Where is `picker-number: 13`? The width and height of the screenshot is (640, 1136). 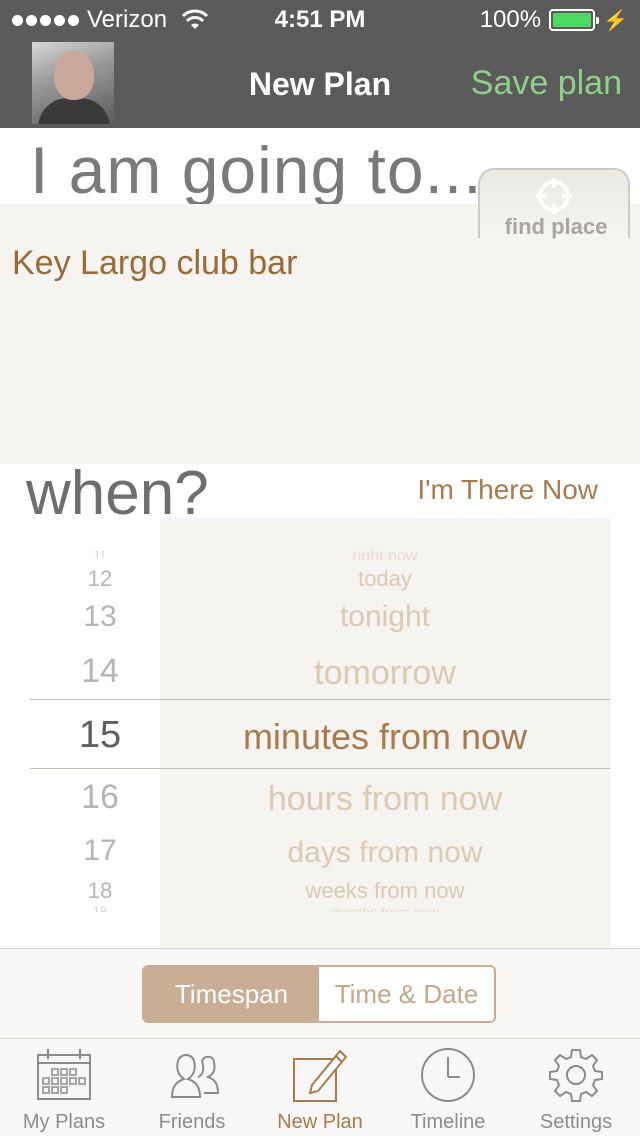 picker-number: 13 is located at coordinates (100, 617).